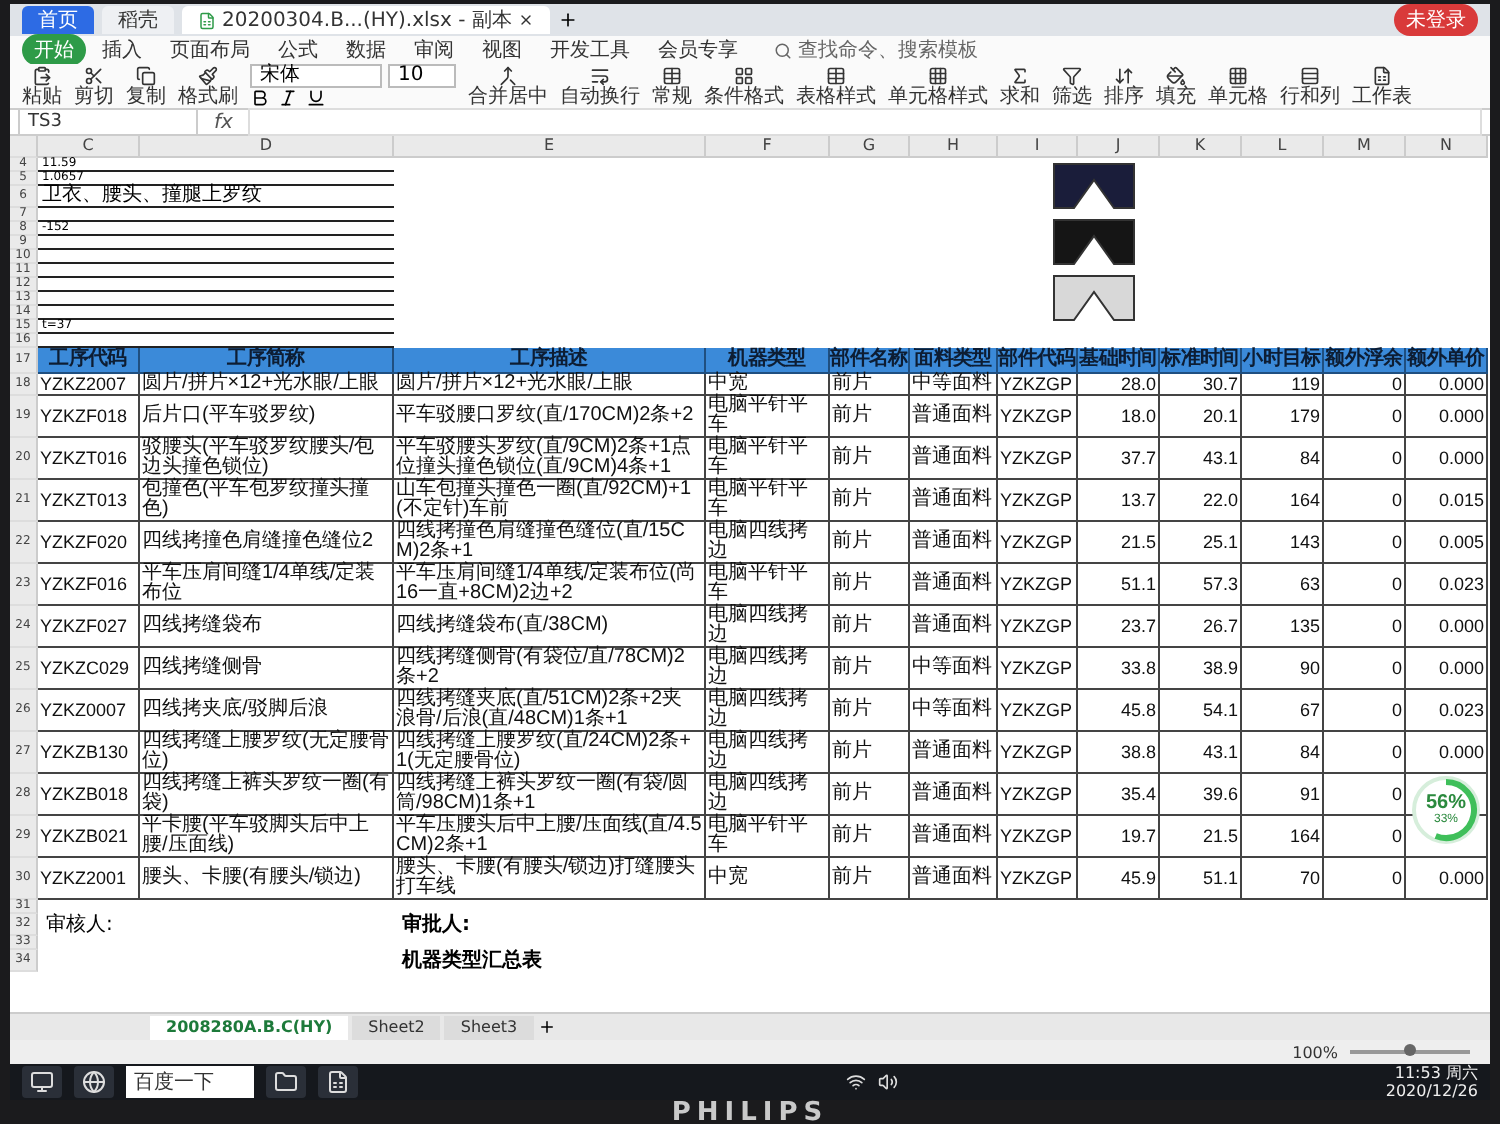 Image resolution: width=1500 pixels, height=1124 pixels. I want to click on menu-tab: 插入, so click(122, 50).